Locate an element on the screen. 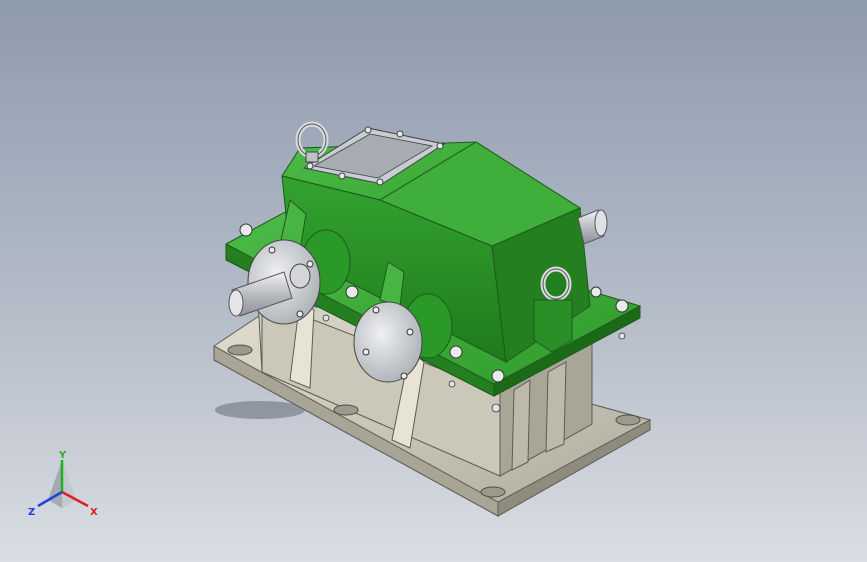  y-axis-label: Y is located at coordinates (62, 455).